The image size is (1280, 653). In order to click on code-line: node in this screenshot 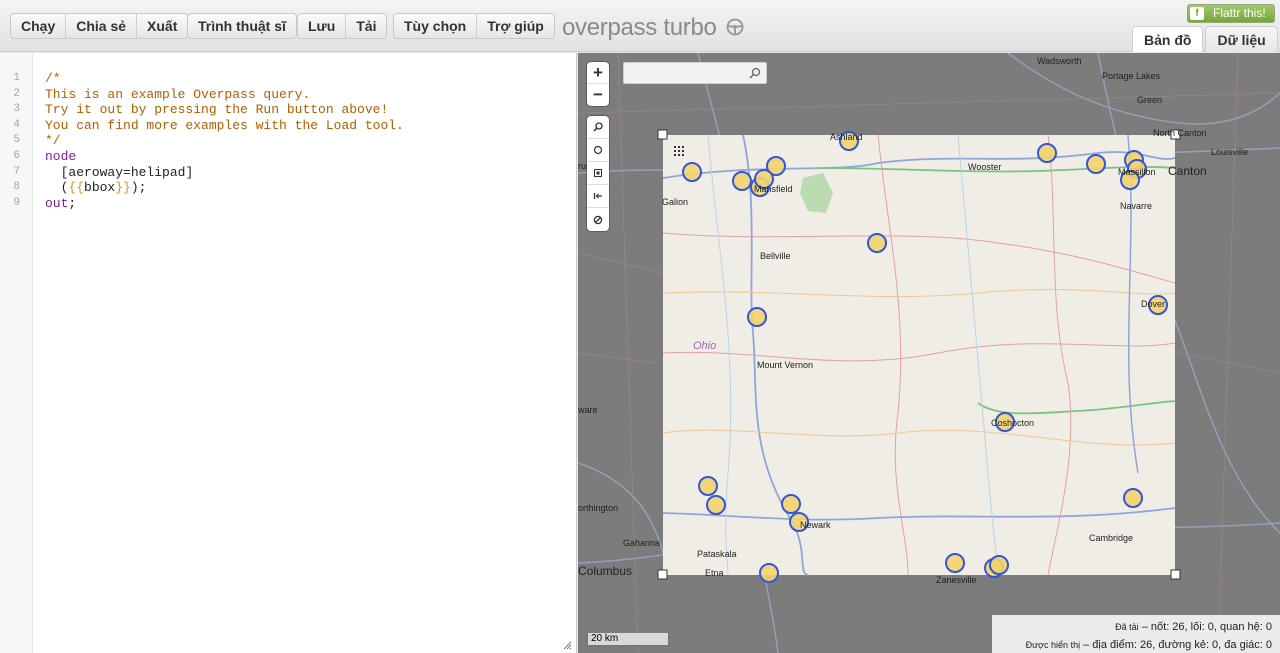, I will do `click(60, 156)`.